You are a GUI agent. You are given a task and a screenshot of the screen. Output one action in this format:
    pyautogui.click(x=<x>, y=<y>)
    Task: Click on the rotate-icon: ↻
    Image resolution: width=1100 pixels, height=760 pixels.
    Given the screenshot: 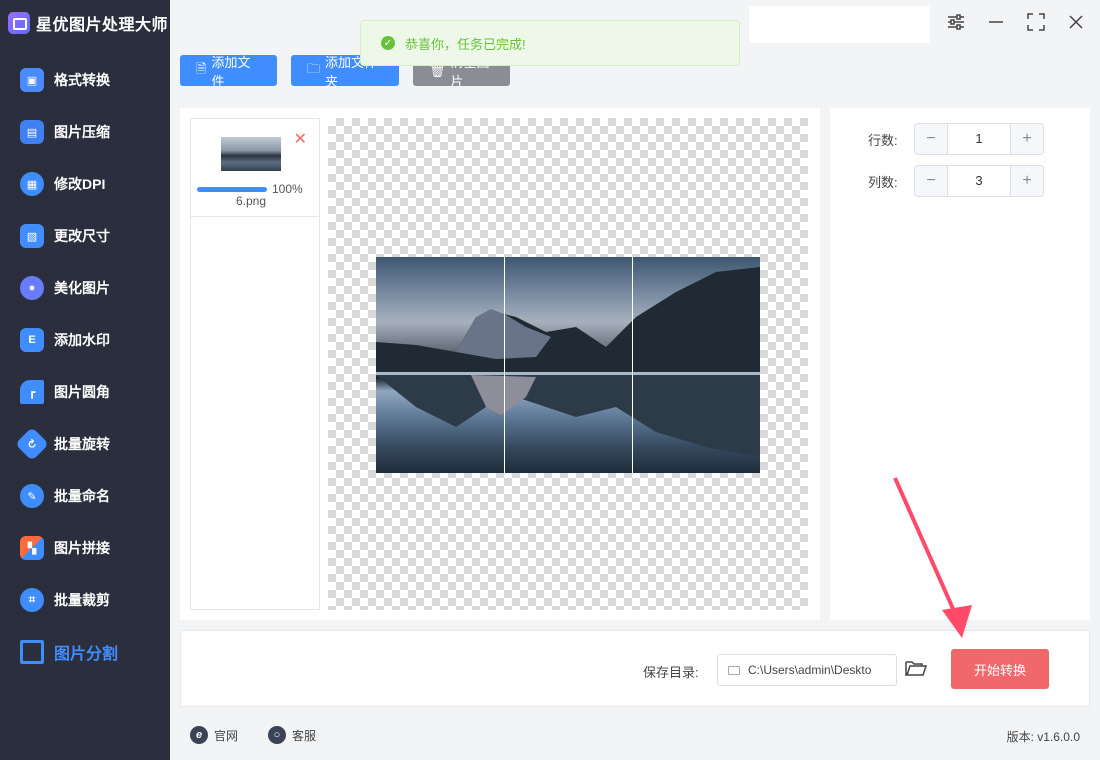 What is the action you would take?
    pyautogui.click(x=32, y=444)
    